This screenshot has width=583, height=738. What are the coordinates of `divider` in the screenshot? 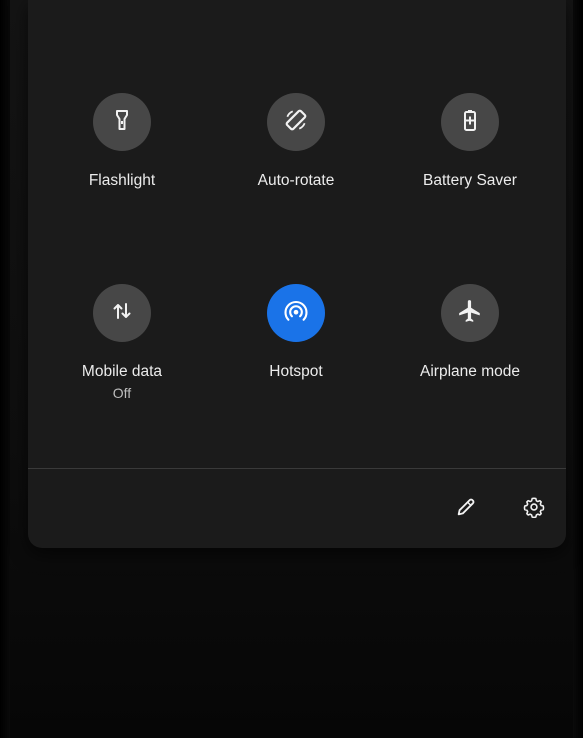 It's located at (297, 468).